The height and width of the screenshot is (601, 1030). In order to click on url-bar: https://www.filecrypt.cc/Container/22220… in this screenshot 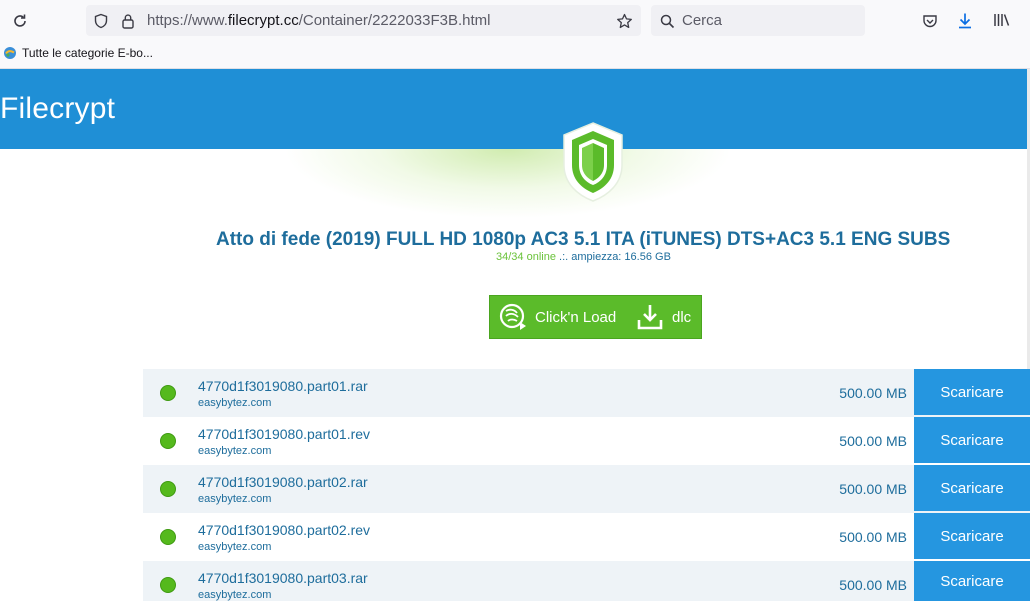, I will do `click(363, 20)`.